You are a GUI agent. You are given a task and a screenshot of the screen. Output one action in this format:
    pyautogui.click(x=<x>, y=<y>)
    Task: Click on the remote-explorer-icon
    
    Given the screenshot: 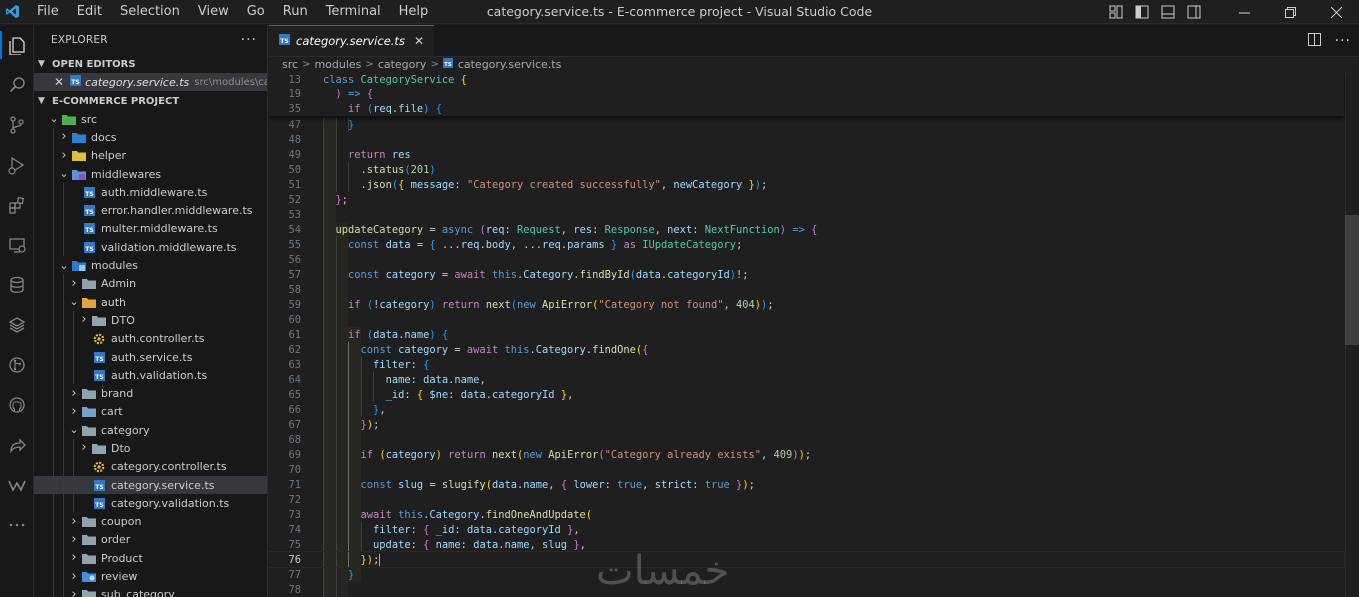 What is the action you would take?
    pyautogui.click(x=17, y=245)
    